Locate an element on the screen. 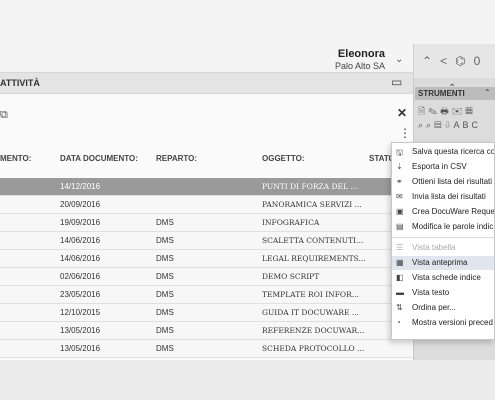  menu-item-label: Invia lista dei risultati is located at coordinates (449, 196).